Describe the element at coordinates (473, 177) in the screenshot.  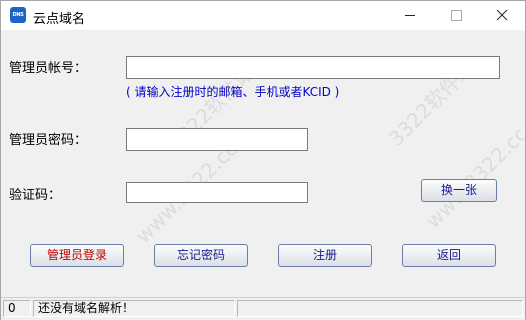
I see `watermark-text: www.3322.cc` at that location.